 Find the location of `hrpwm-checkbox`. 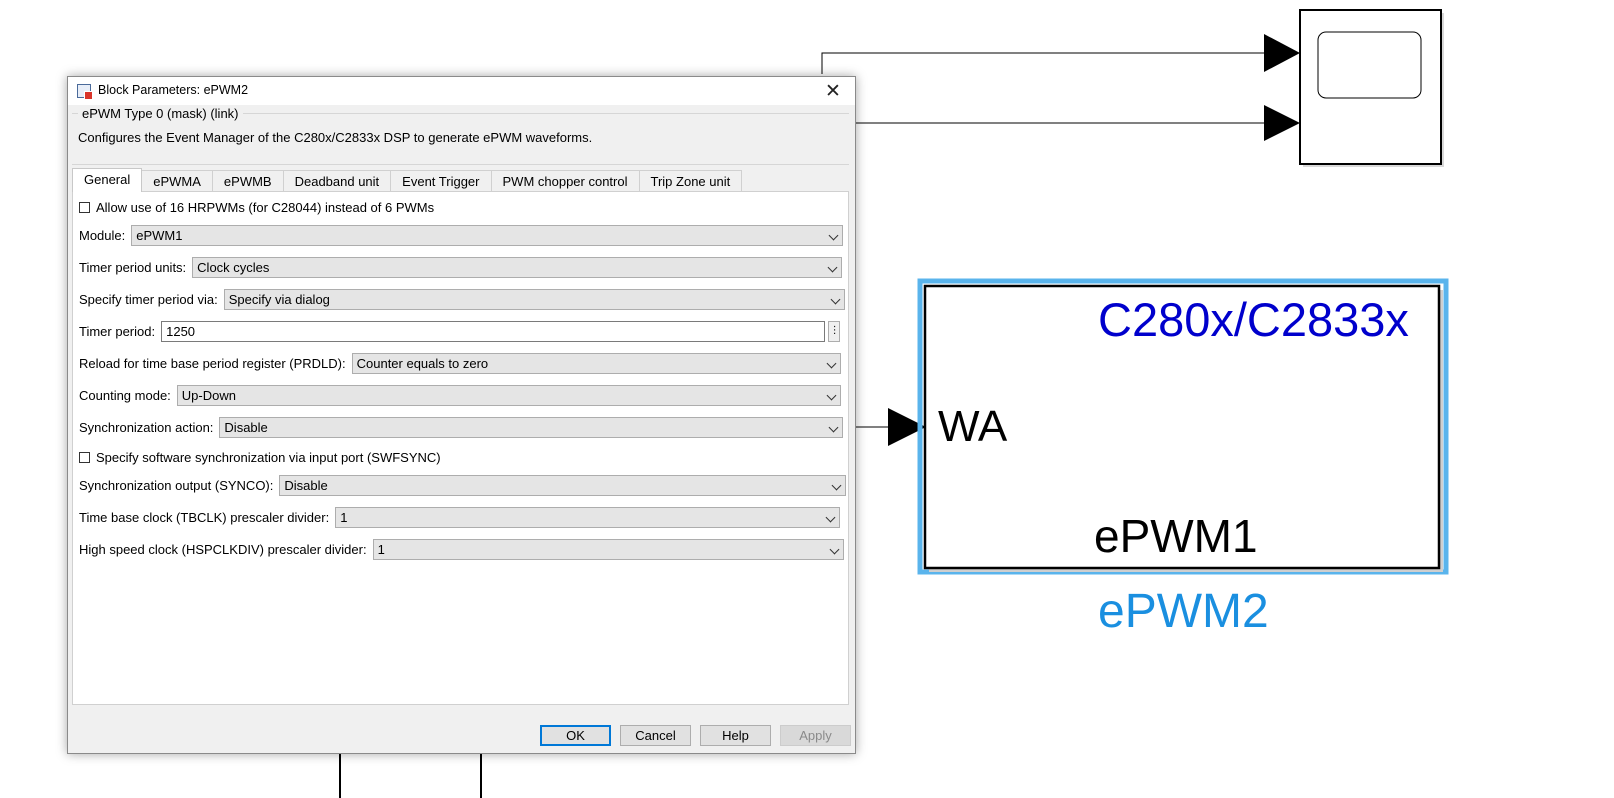

hrpwm-checkbox is located at coordinates (84, 207).